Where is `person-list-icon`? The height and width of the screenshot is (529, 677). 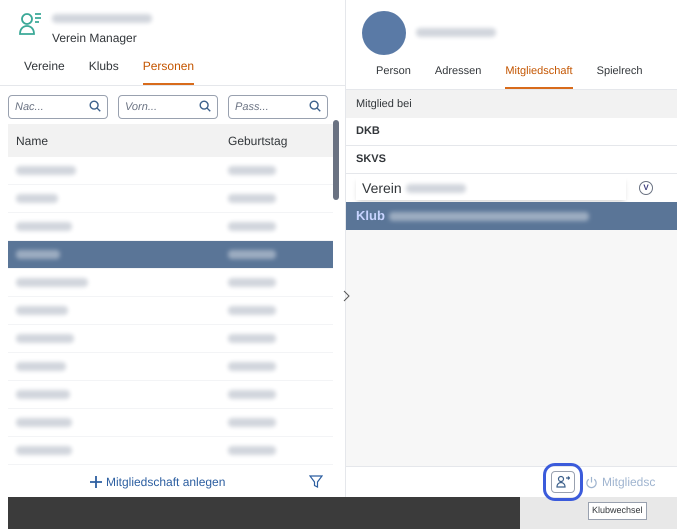
person-list-icon is located at coordinates (31, 23).